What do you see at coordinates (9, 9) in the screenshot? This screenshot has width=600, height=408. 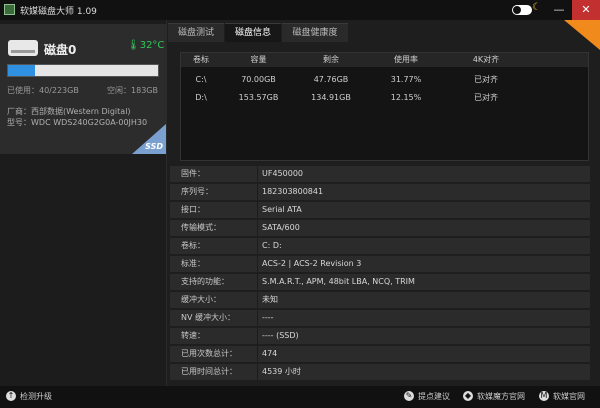 I see `app-icon` at bounding box center [9, 9].